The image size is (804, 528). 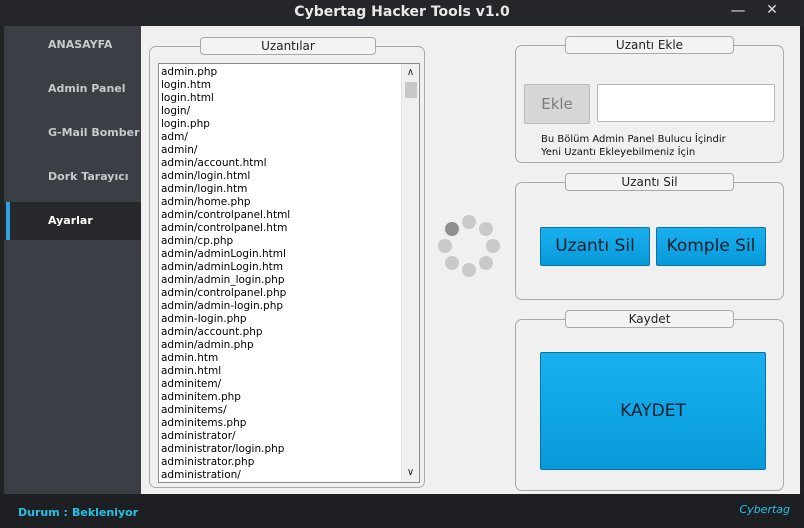 I want to click on list-item: login.htm, so click(x=279, y=85).